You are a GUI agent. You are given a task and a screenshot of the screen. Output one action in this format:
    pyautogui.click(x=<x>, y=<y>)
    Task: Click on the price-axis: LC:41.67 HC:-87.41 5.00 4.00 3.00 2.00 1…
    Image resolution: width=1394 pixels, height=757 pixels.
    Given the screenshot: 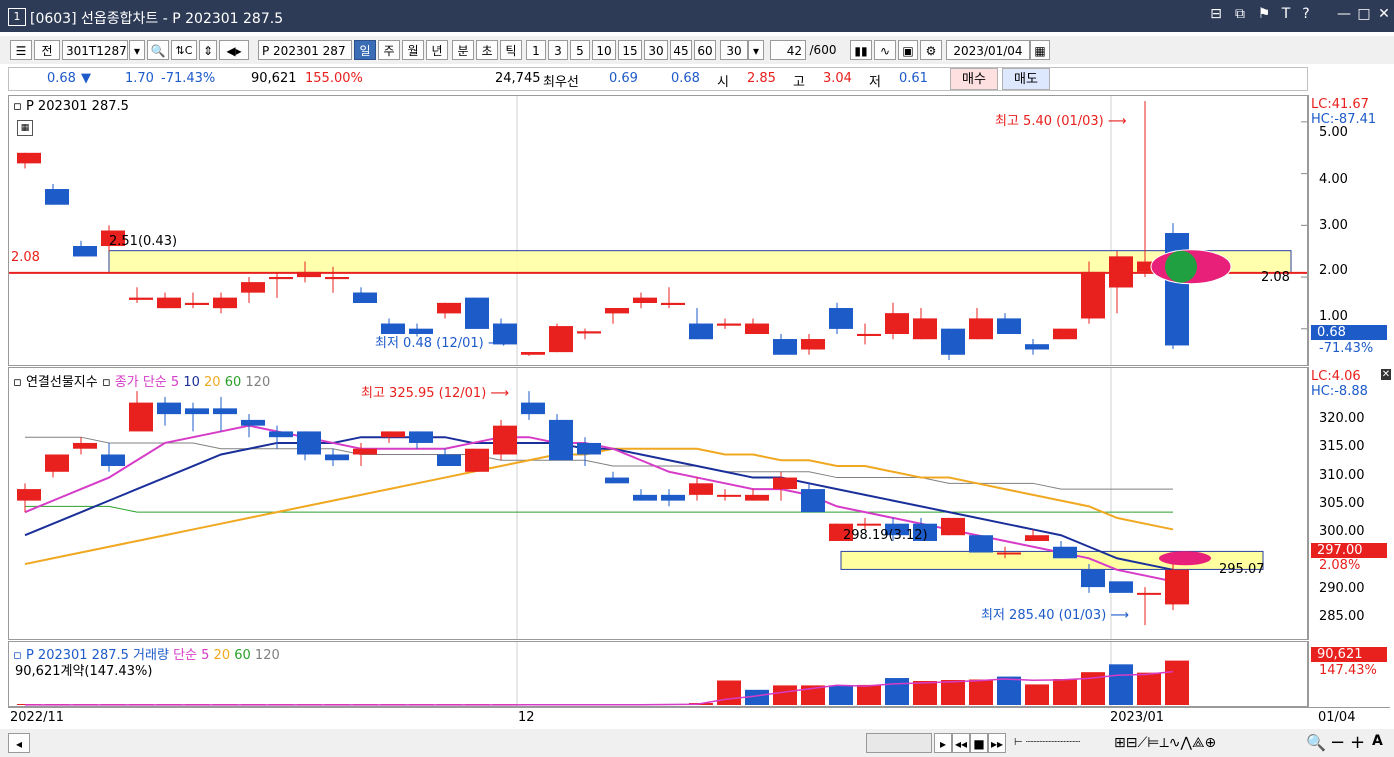 What is the action you would take?
    pyautogui.click(x=1349, y=230)
    